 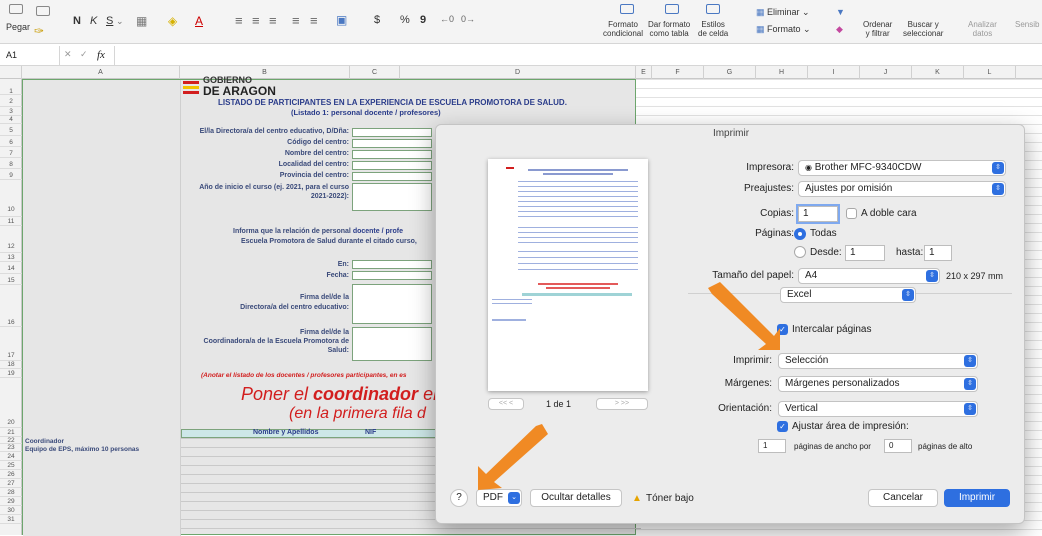 What do you see at coordinates (314, 20) in the screenshot?
I see `indent-icon: ≡` at bounding box center [314, 20].